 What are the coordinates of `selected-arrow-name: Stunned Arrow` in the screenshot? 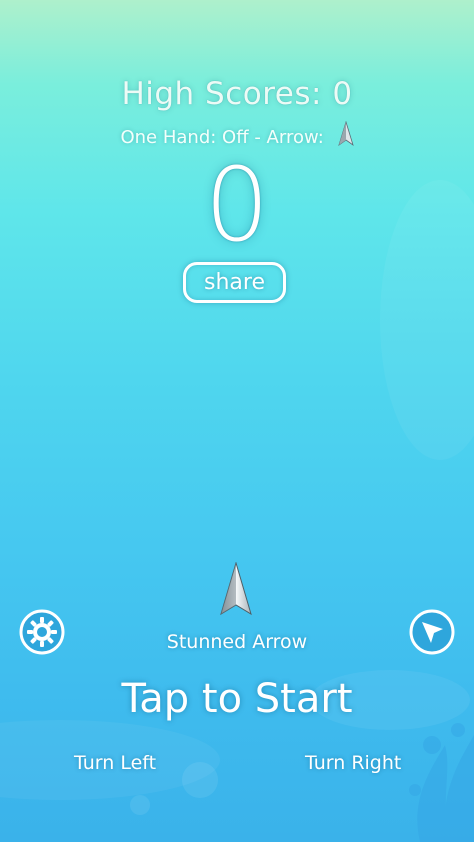 It's located at (237, 642).